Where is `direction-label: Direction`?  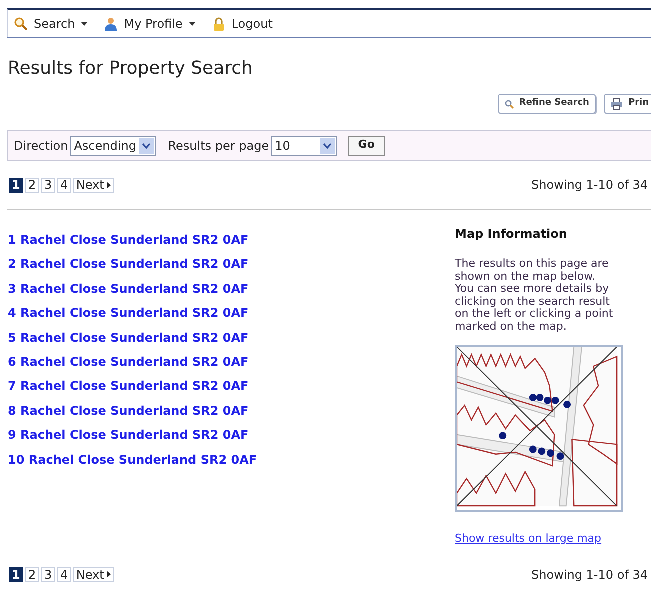
direction-label: Direction is located at coordinates (41, 146).